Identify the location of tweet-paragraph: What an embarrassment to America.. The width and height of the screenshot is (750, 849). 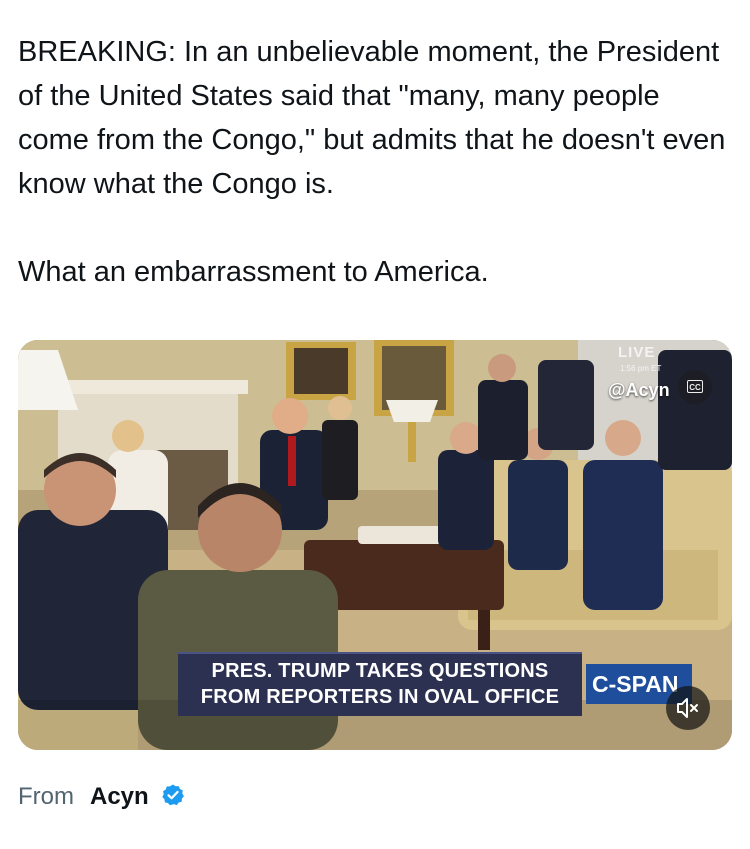
(253, 272).